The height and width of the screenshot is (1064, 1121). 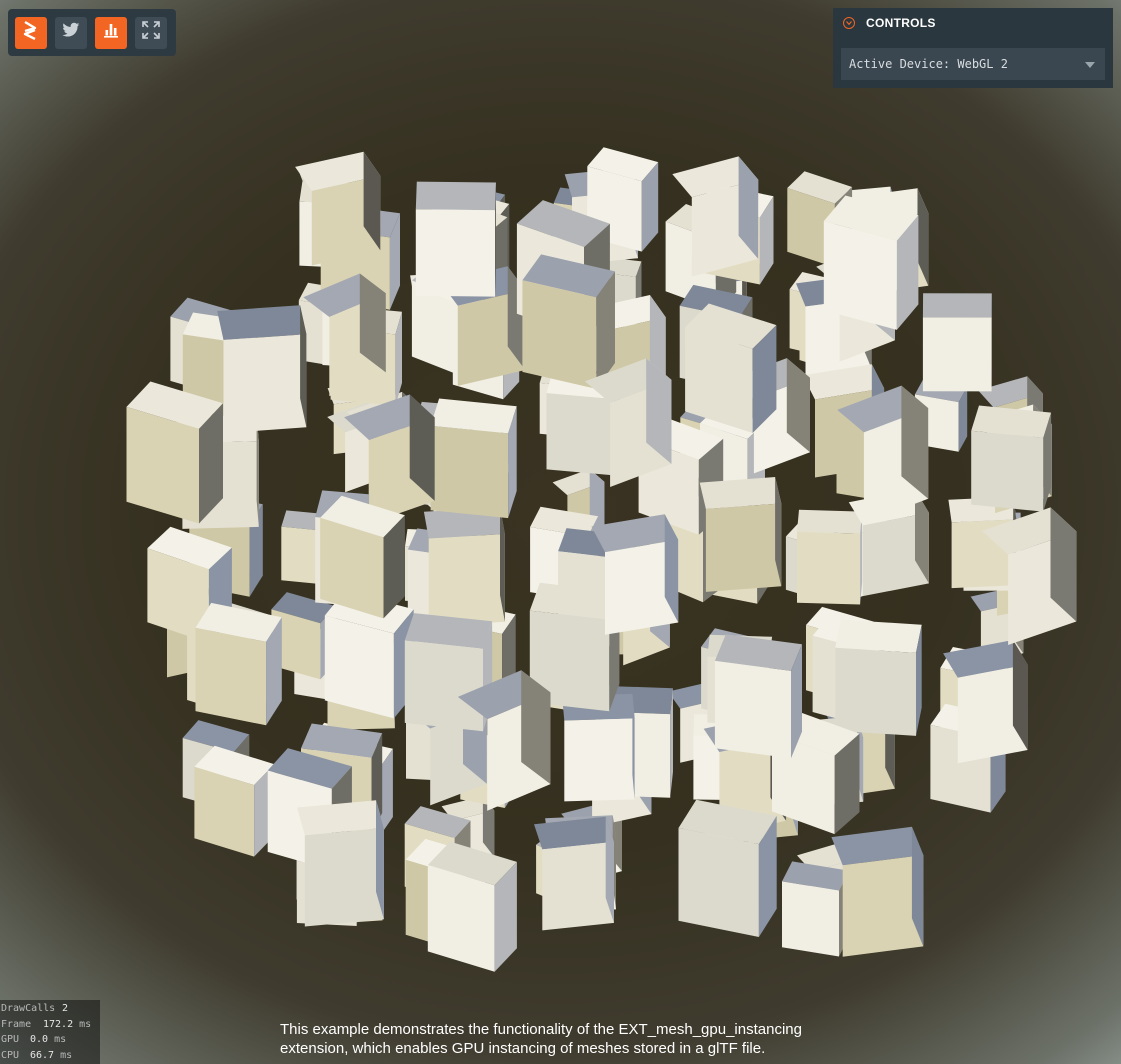 I want to click on twitter-icon, so click(x=71, y=32).